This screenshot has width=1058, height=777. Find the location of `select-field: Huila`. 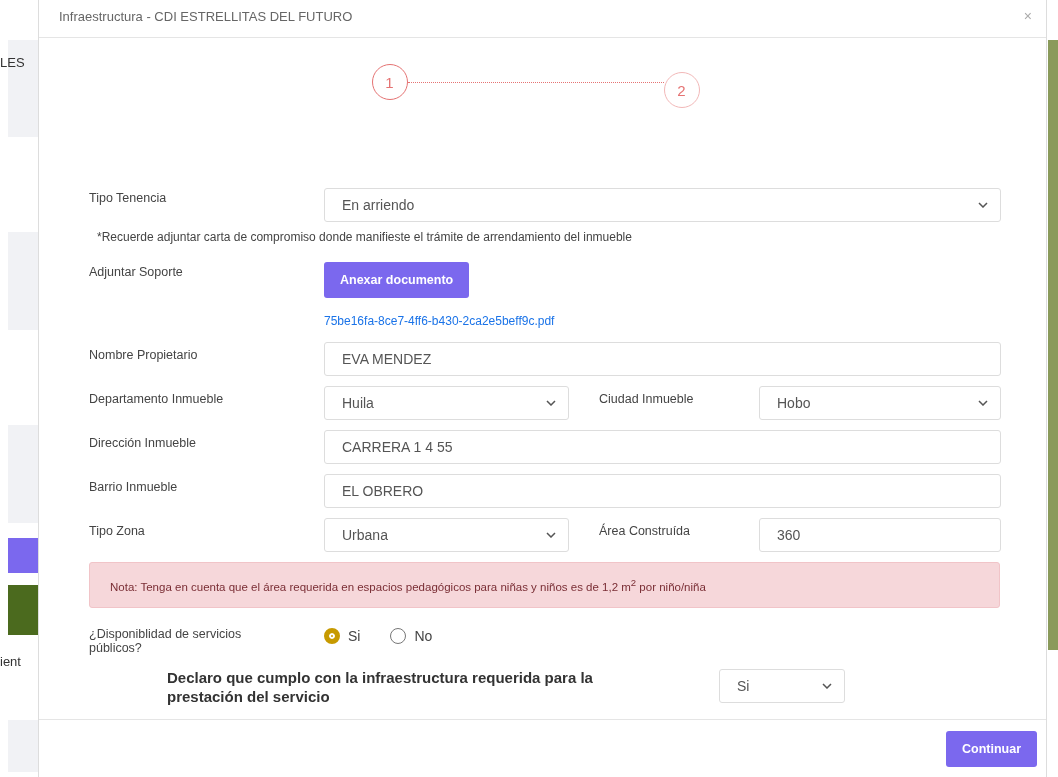

select-field: Huila is located at coordinates (446, 403).